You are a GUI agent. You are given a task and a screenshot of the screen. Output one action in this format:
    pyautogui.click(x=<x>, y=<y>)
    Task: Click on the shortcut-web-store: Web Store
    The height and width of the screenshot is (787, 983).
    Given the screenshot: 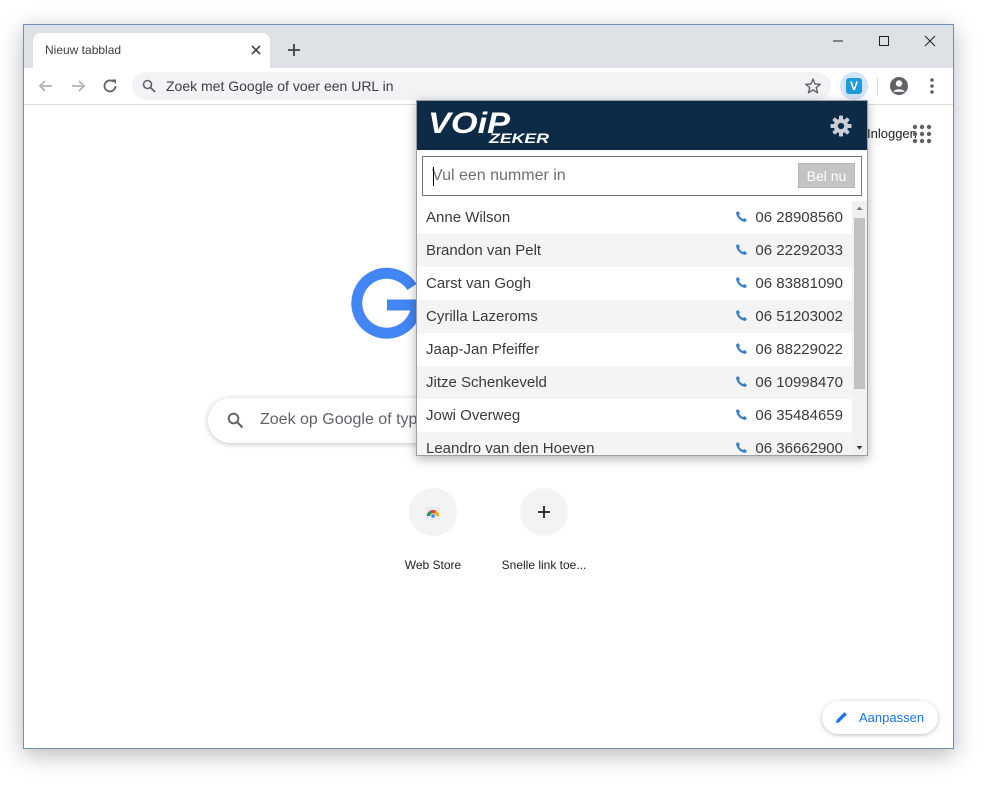 What is the action you would take?
    pyautogui.click(x=433, y=538)
    